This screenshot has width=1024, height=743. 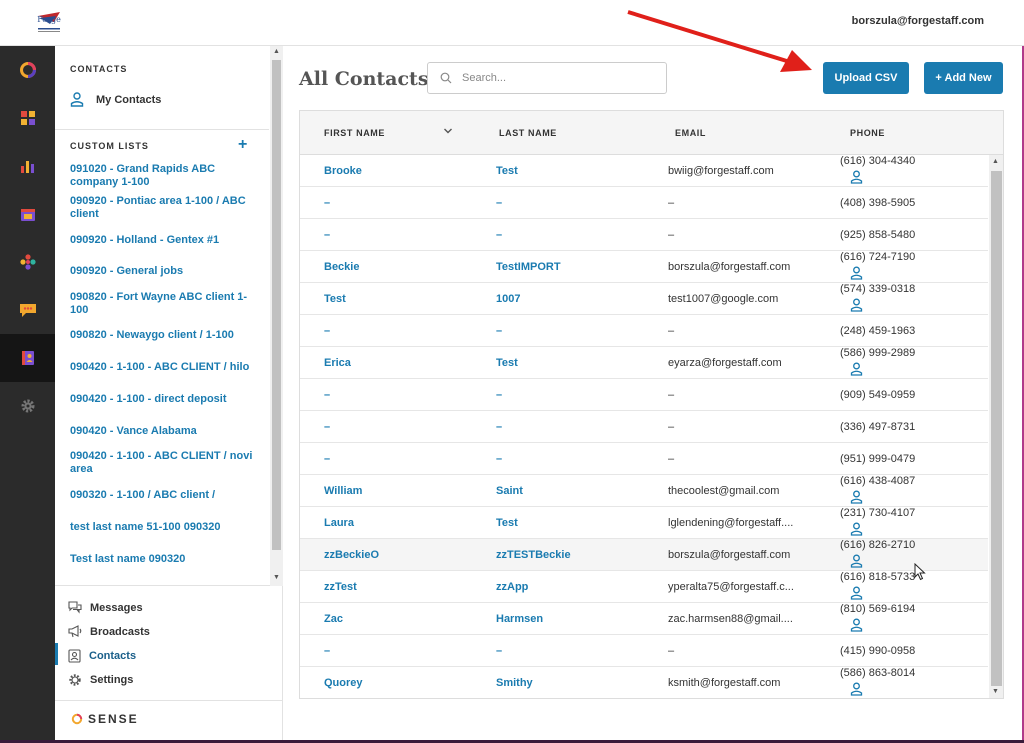 I want to click on custom-list-item: 090820 - Fort Wayne ABC client 1-100, so click(x=162, y=304).